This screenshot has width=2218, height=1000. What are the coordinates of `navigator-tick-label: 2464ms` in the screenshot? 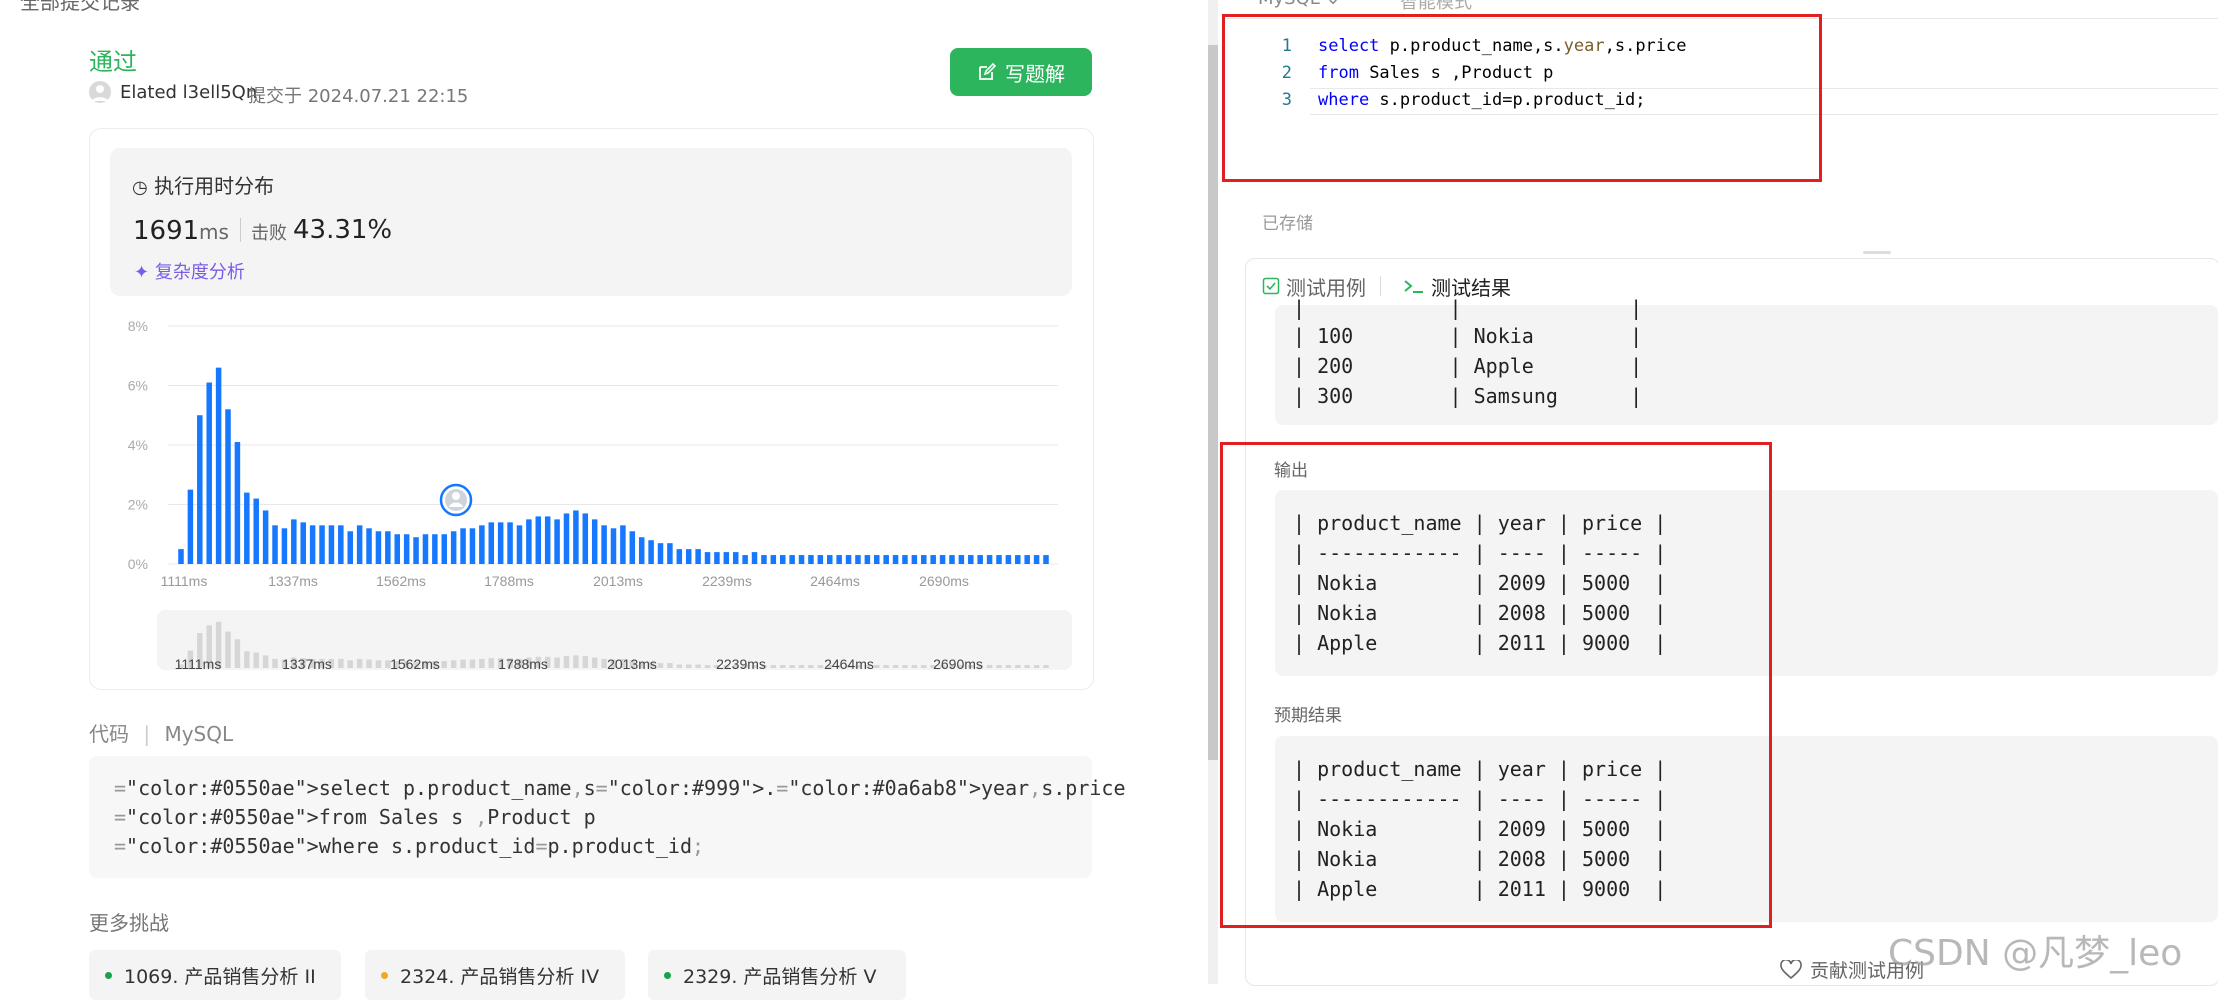 It's located at (849, 664).